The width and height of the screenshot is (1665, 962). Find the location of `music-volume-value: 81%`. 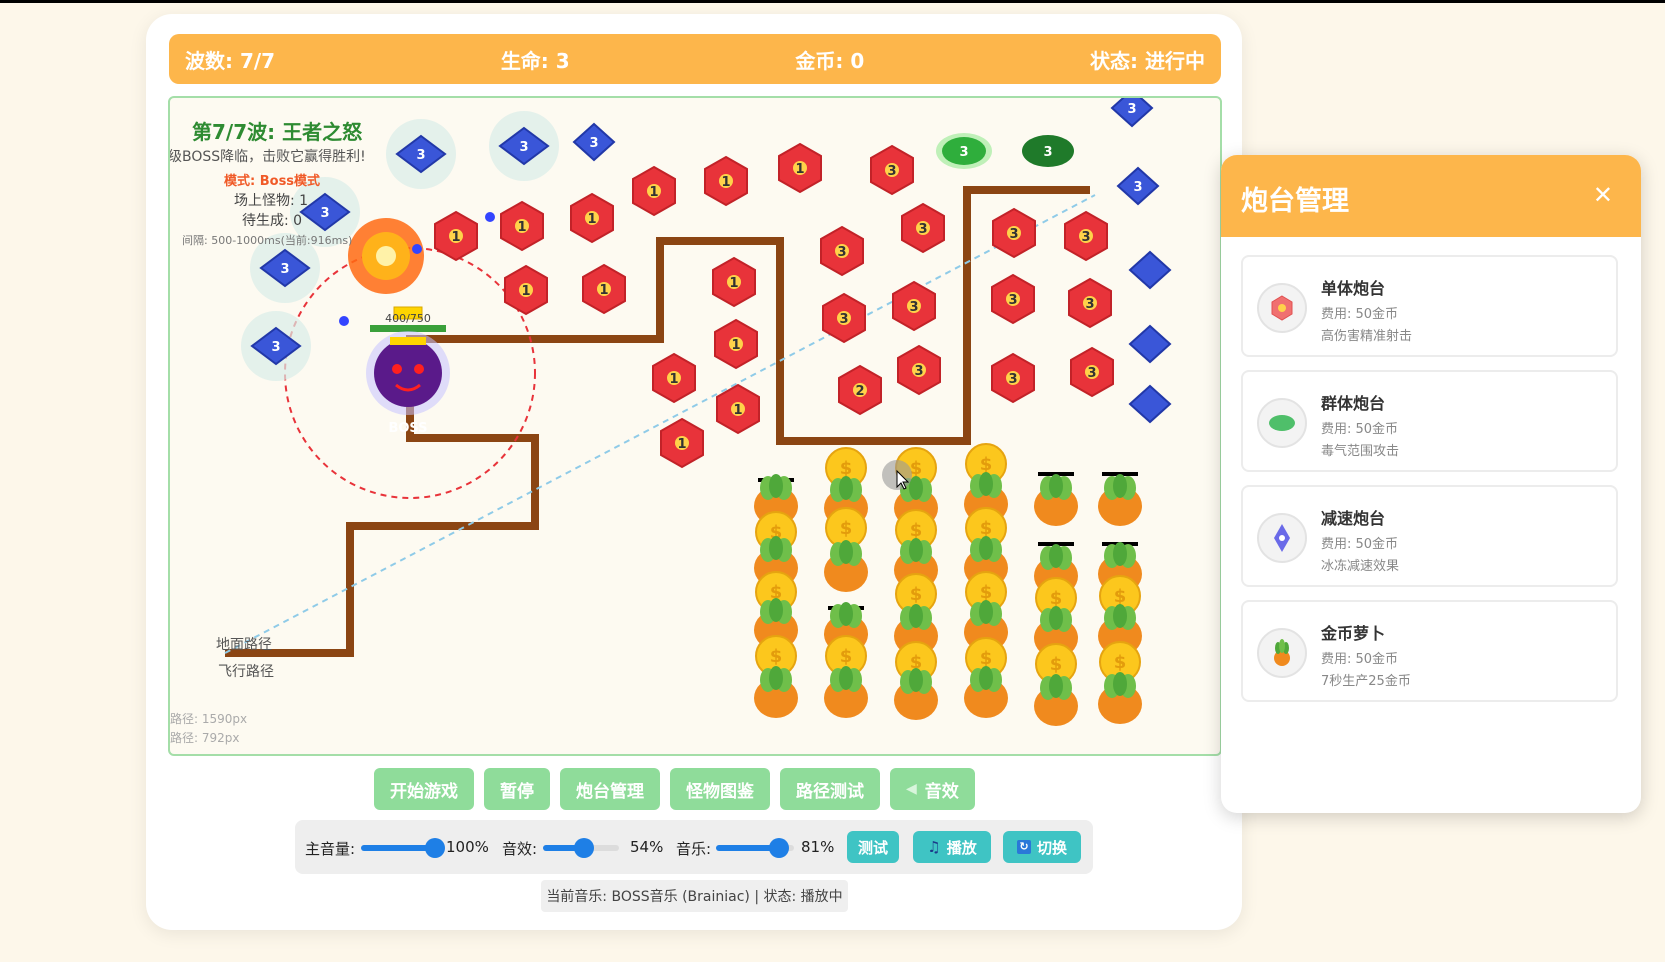

music-volume-value: 81% is located at coordinates (818, 847).